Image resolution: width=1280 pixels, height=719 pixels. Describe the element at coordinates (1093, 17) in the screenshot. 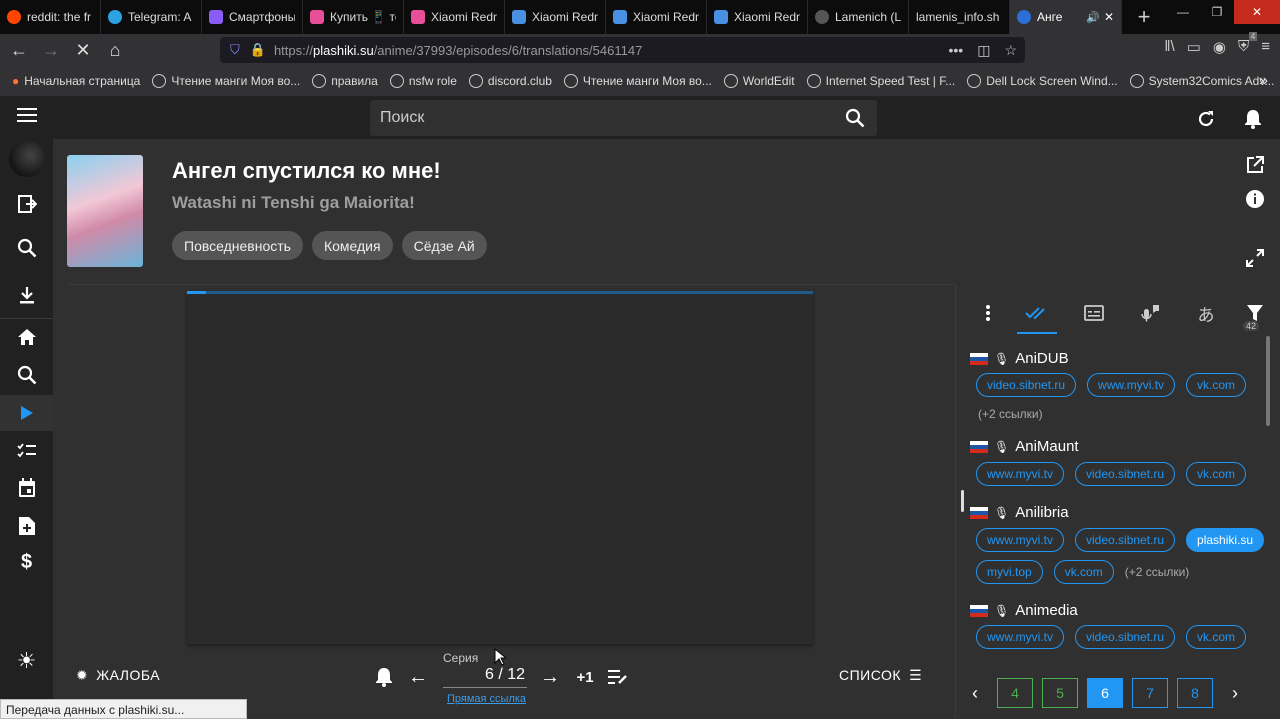

I see `audio-playing-icon: 🔊` at that location.